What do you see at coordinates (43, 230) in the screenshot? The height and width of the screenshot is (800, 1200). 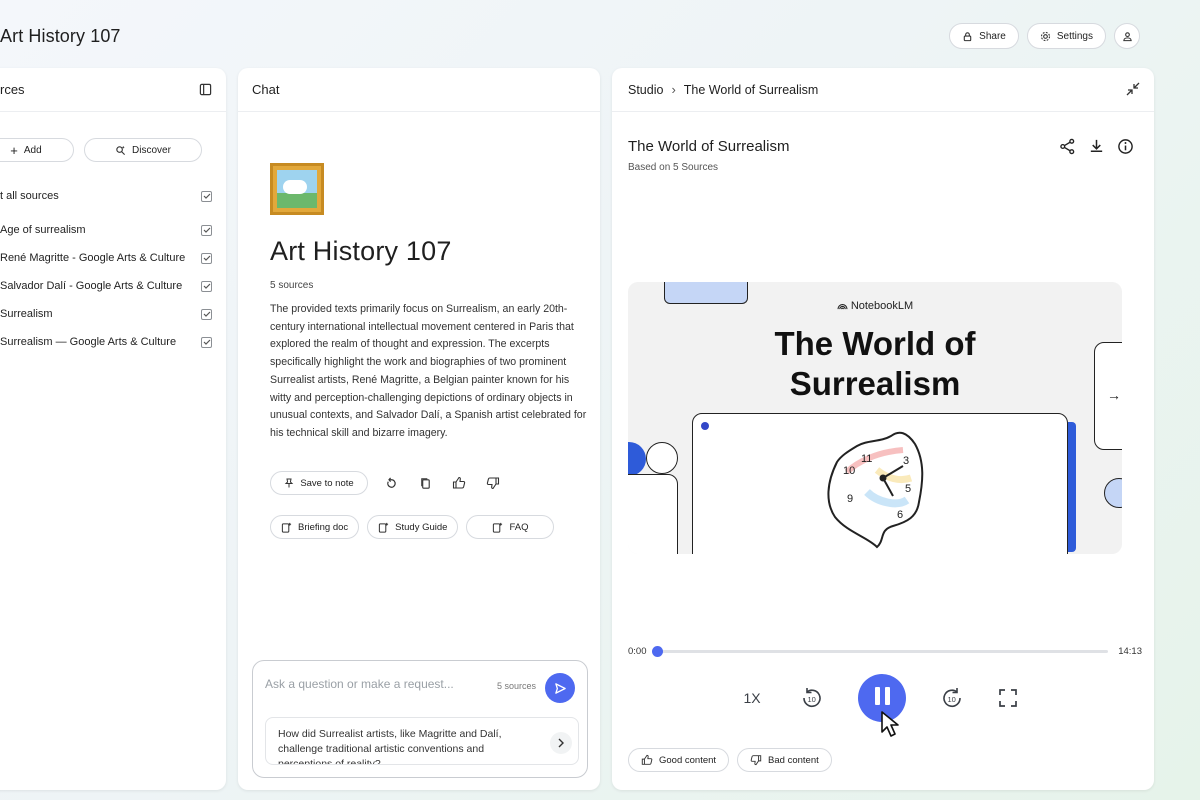 I see `source-label: Age of surrealism` at bounding box center [43, 230].